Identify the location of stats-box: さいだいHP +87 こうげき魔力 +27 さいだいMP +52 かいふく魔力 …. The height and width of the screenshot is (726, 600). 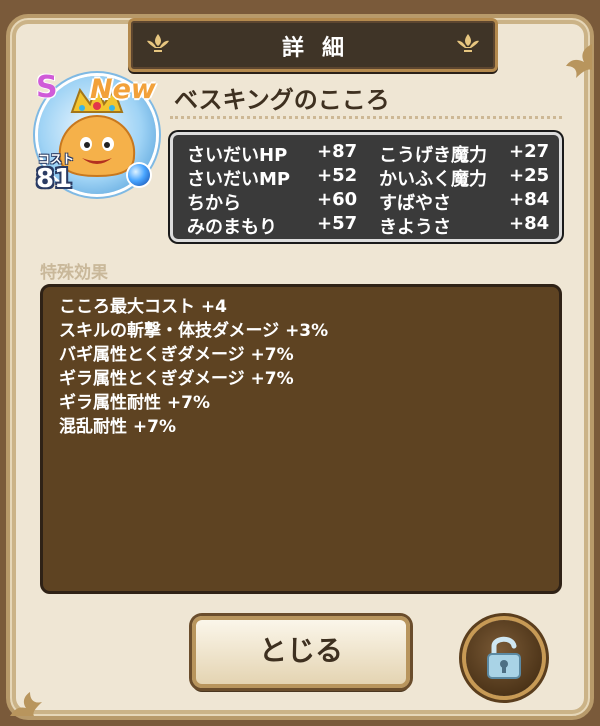
(366, 187).